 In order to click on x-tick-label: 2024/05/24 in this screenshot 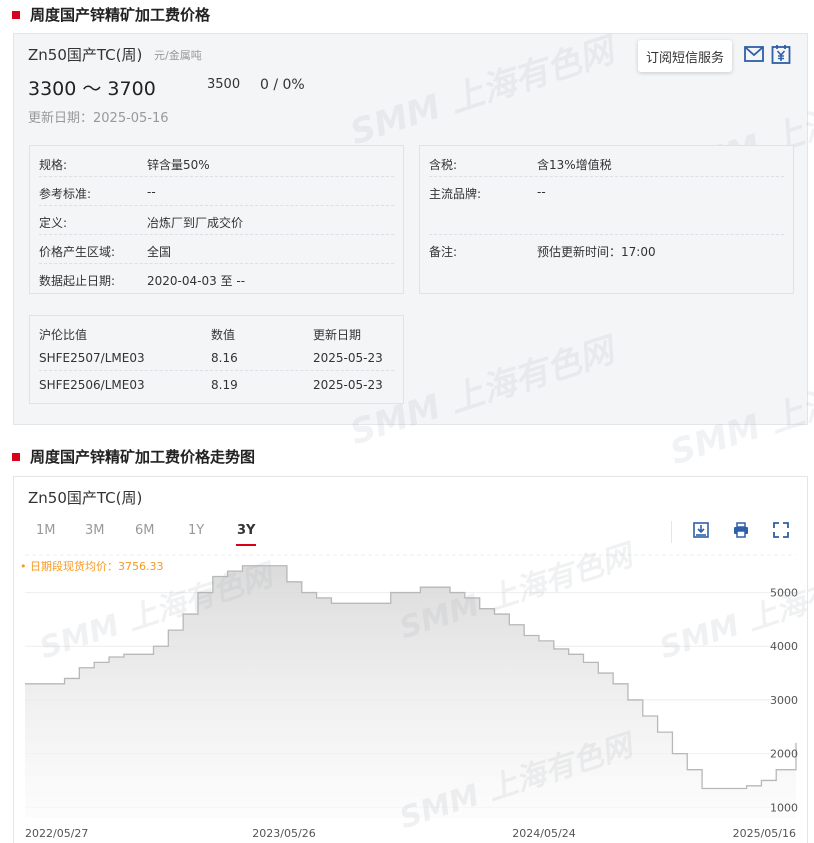, I will do `click(543, 833)`.